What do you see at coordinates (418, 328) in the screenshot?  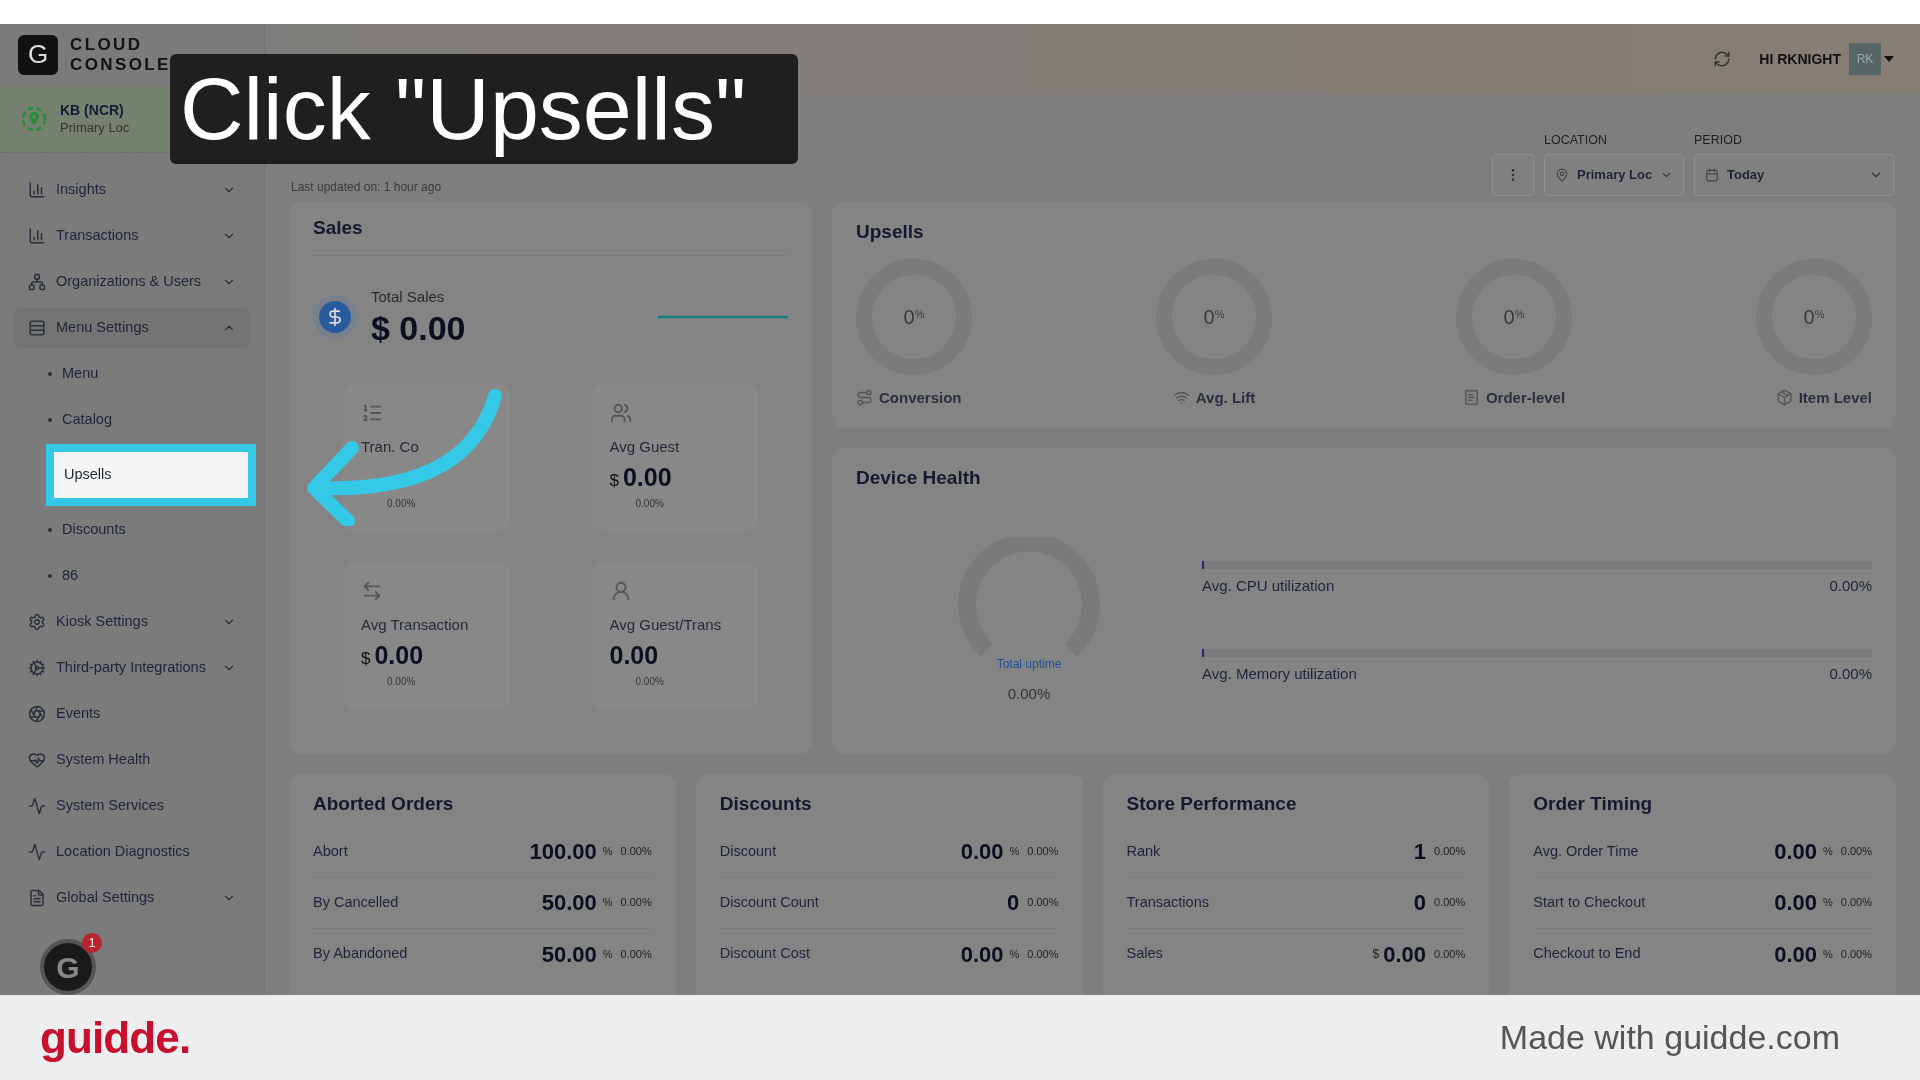 I see `total-sales-value: $ 0.00` at bounding box center [418, 328].